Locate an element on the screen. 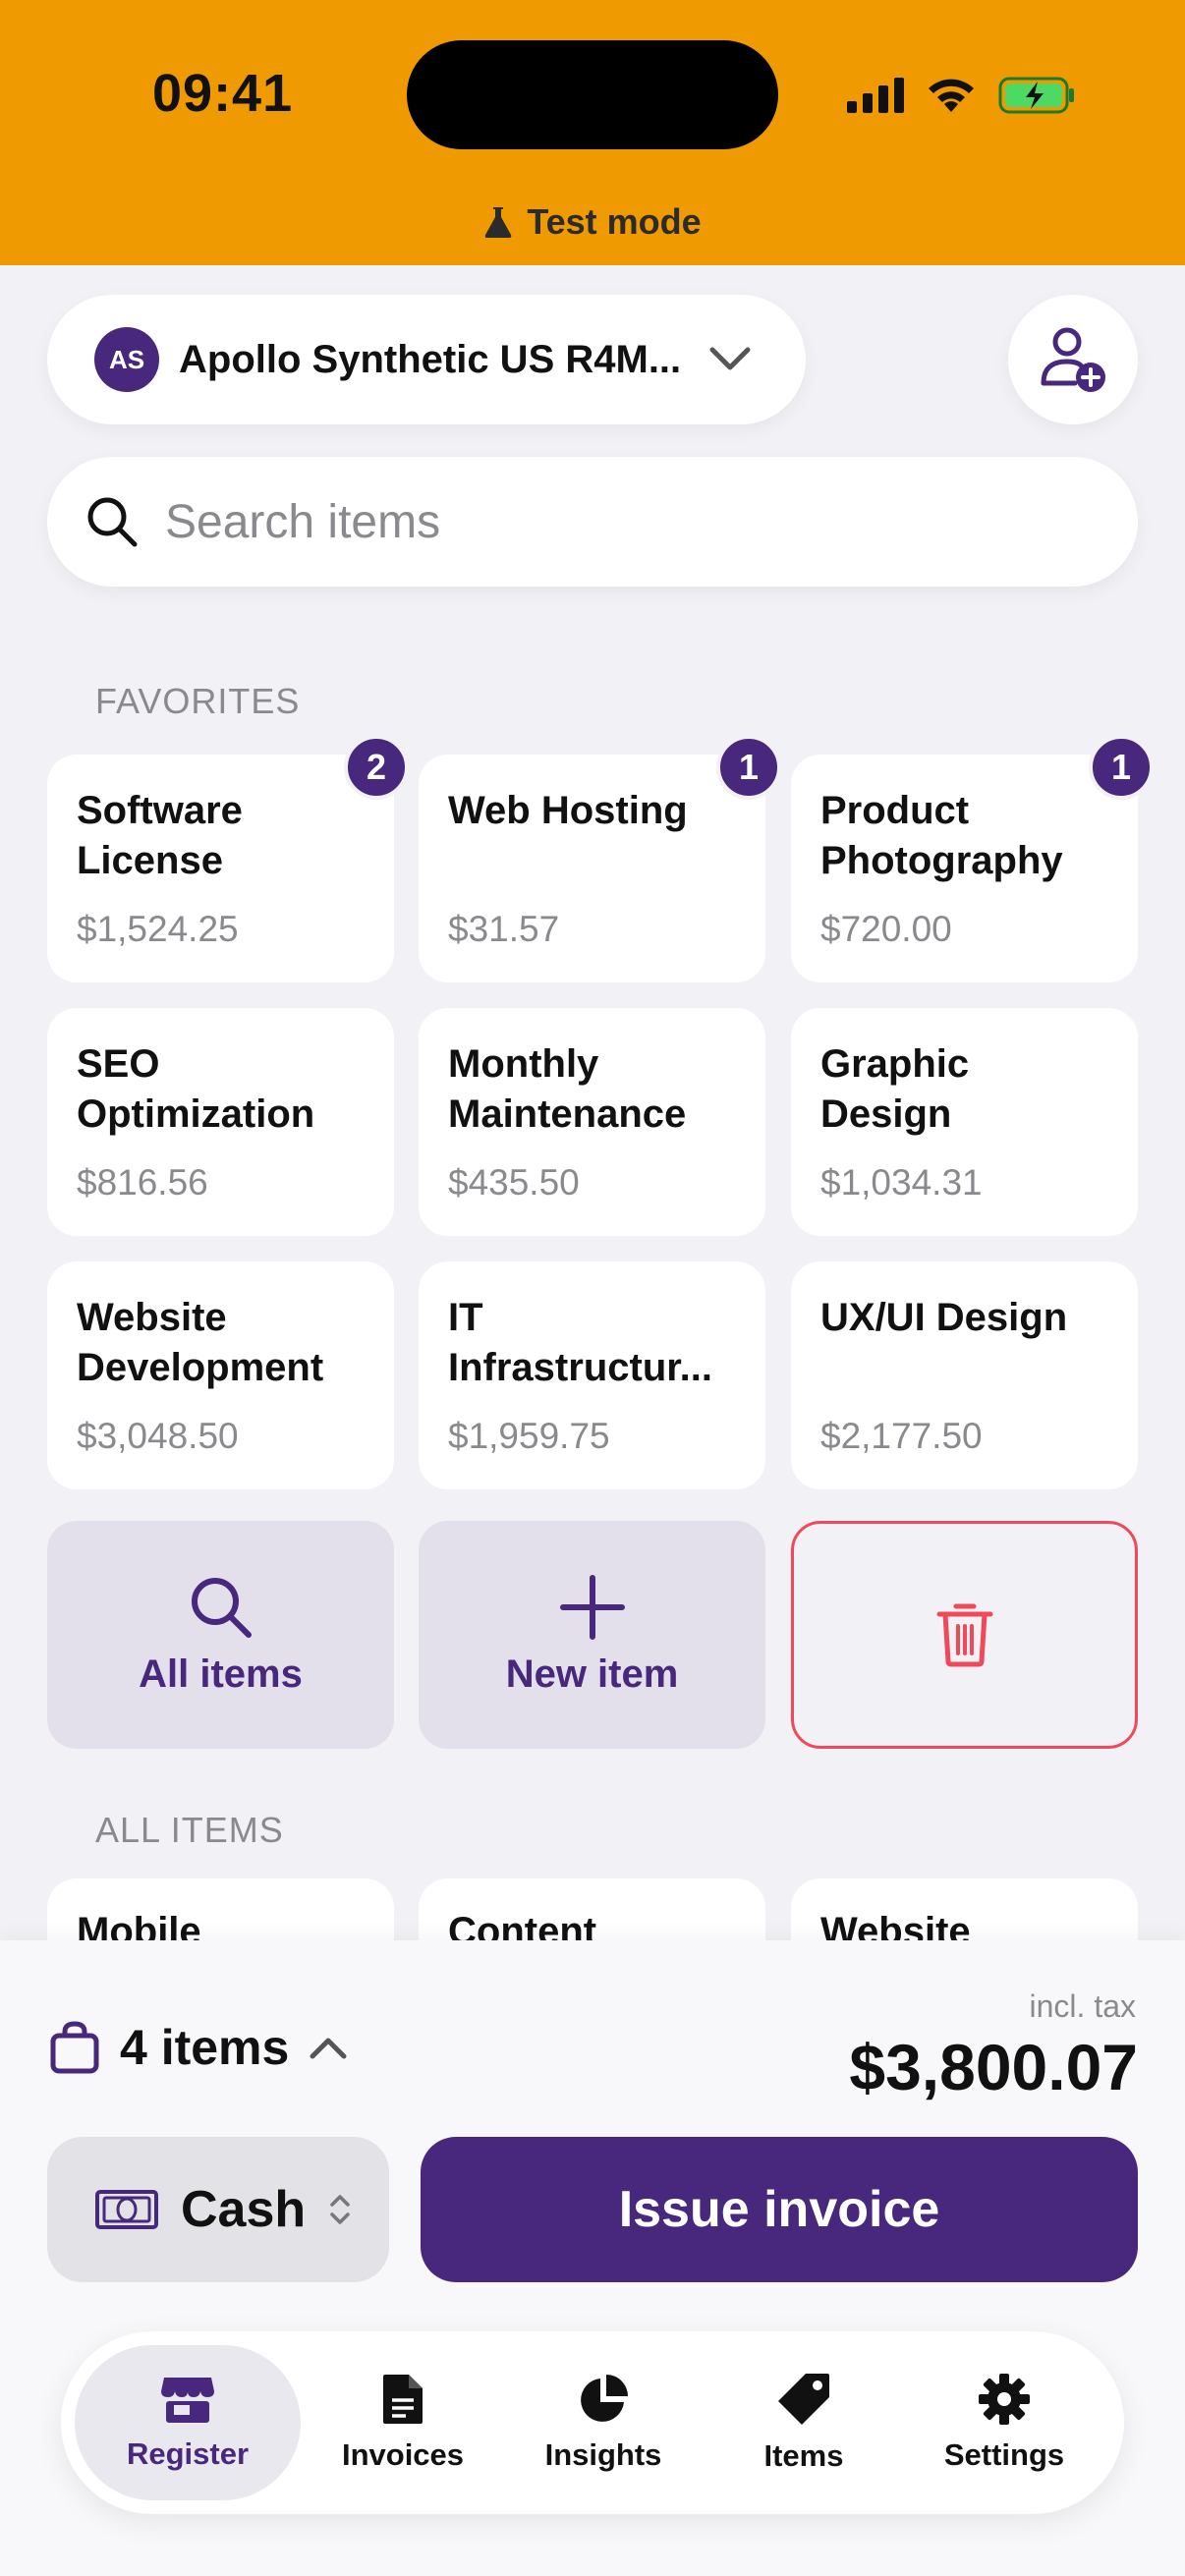 The height and width of the screenshot is (2576, 1185). item-name: Website Development is located at coordinates (200, 1342).